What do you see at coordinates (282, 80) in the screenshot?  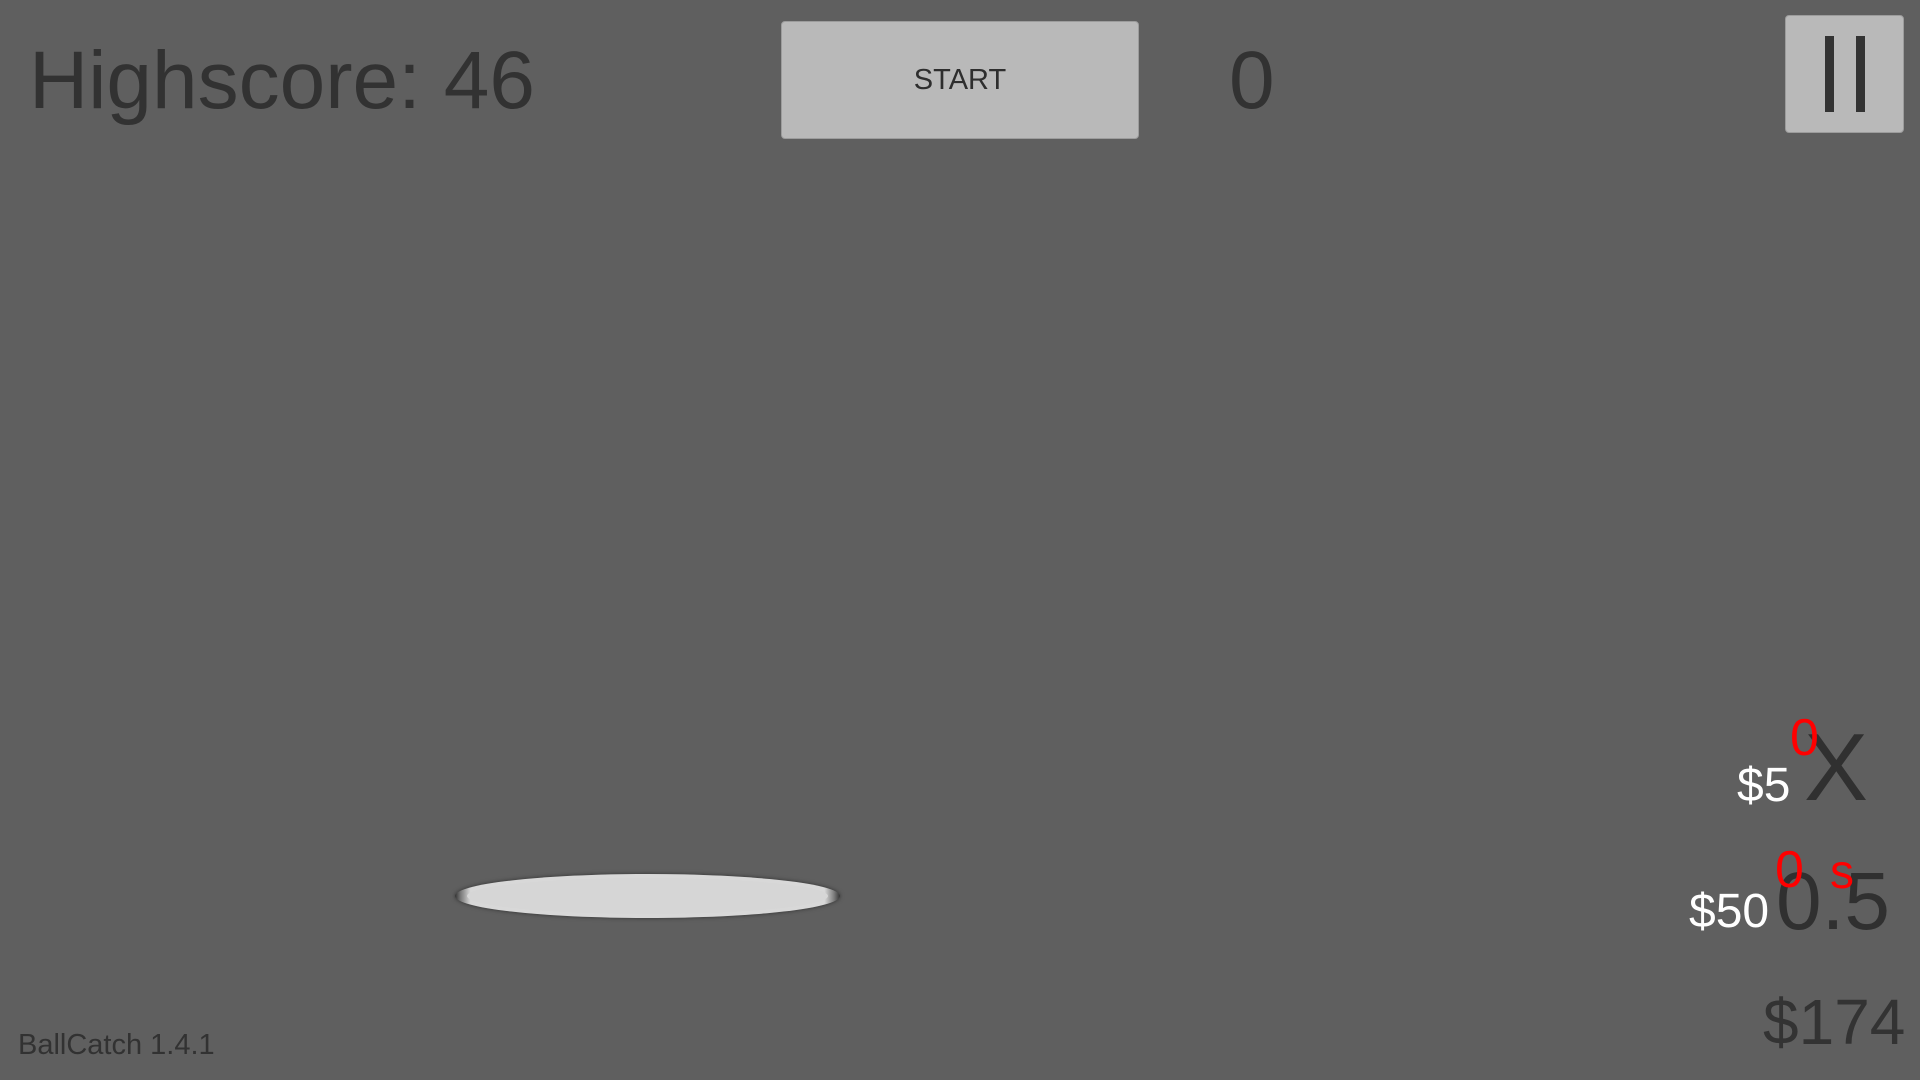 I see `highscore-label: Highscore: 46` at bounding box center [282, 80].